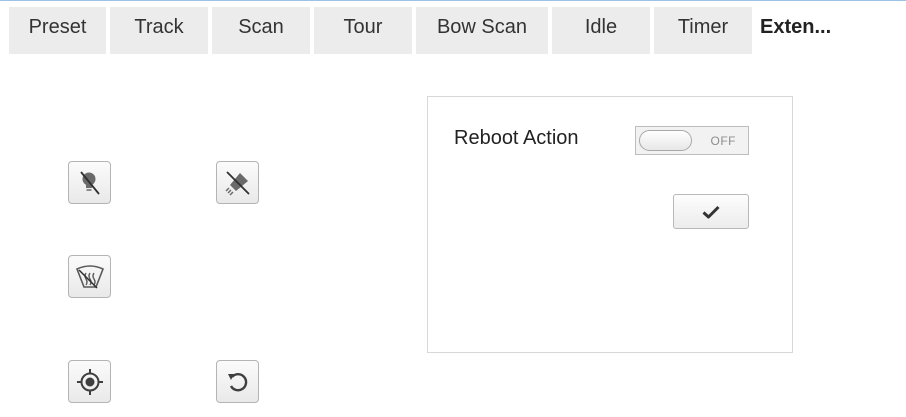 The height and width of the screenshot is (417, 906). I want to click on light-off-icon, so click(89, 182).